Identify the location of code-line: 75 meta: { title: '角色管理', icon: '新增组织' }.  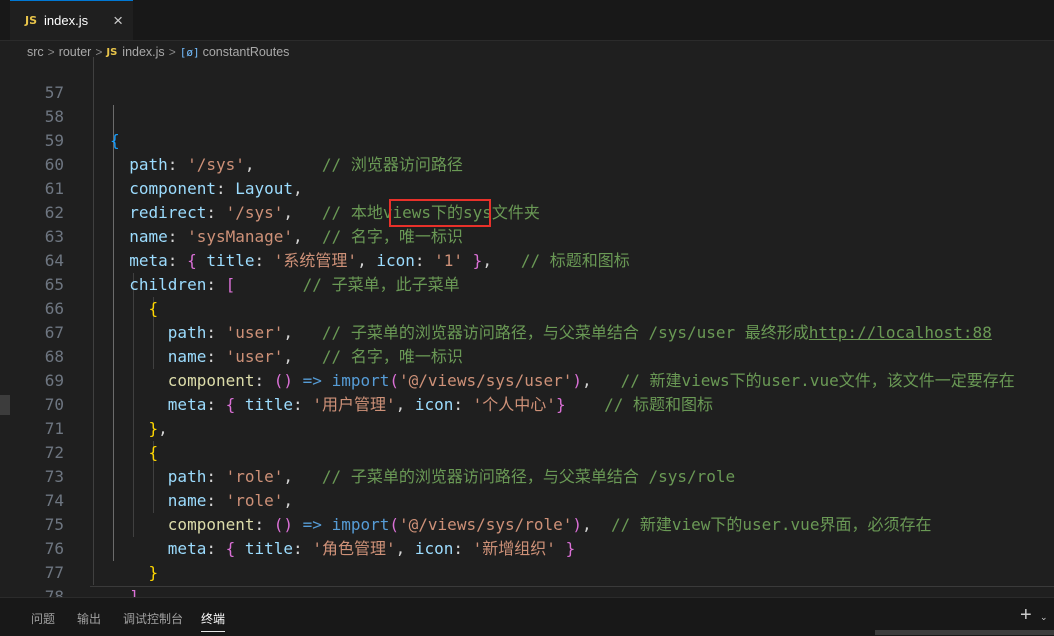
(527, 523).